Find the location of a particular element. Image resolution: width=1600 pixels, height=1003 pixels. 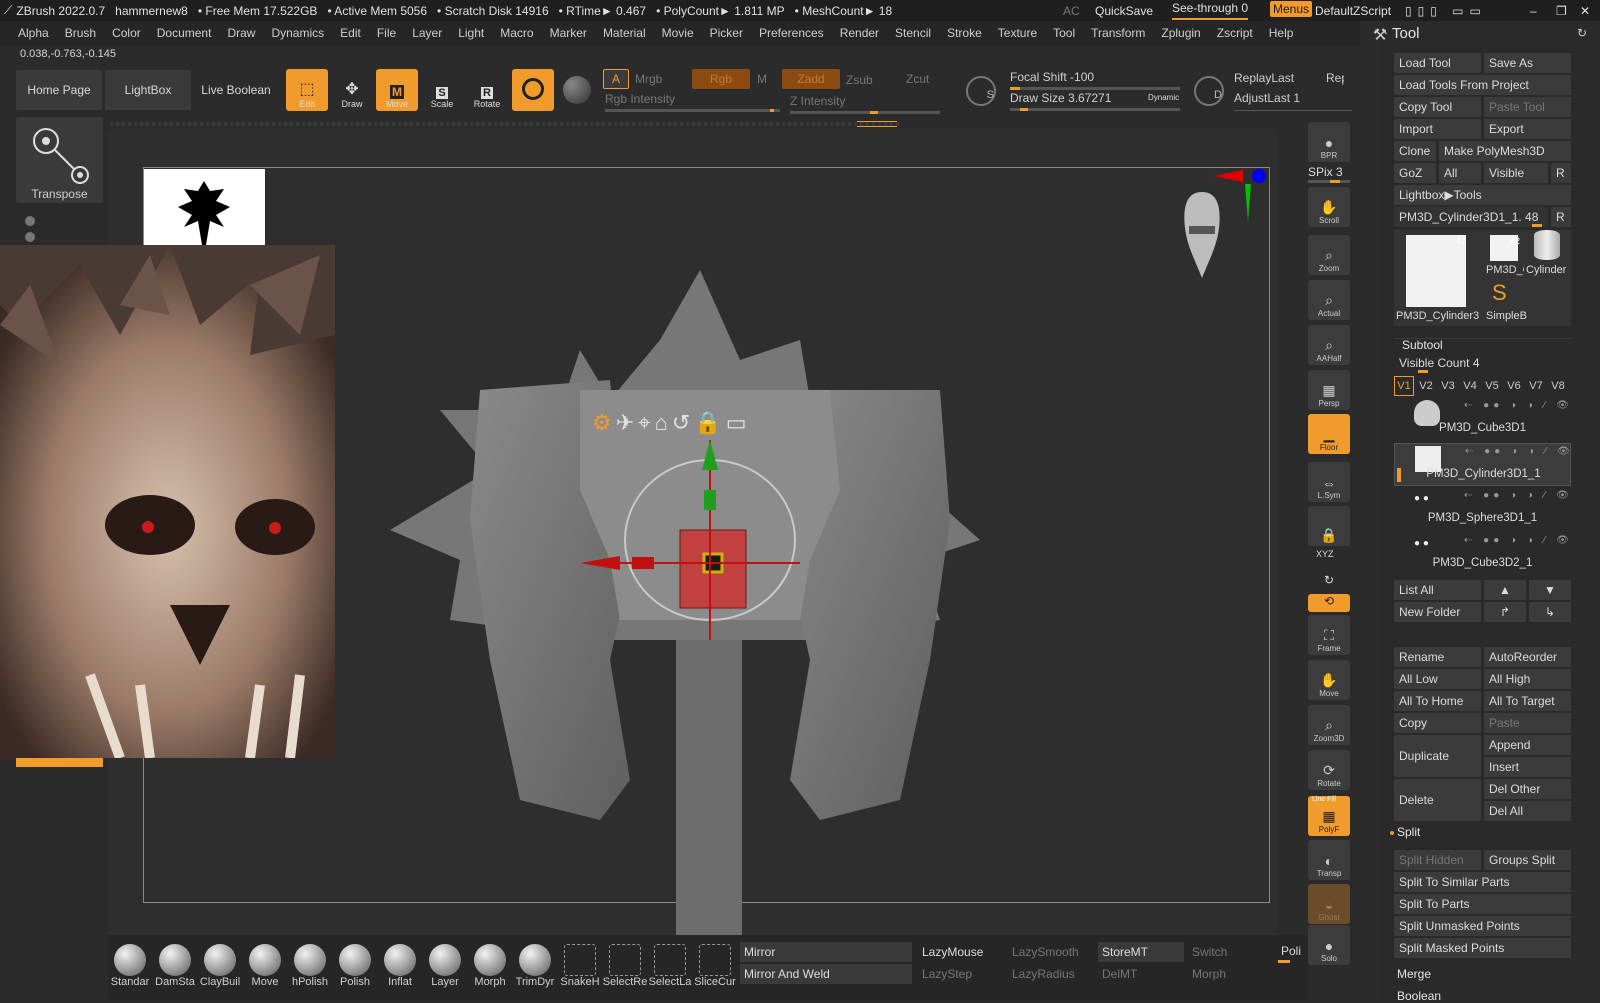

move-button: M Move is located at coordinates (397, 90).